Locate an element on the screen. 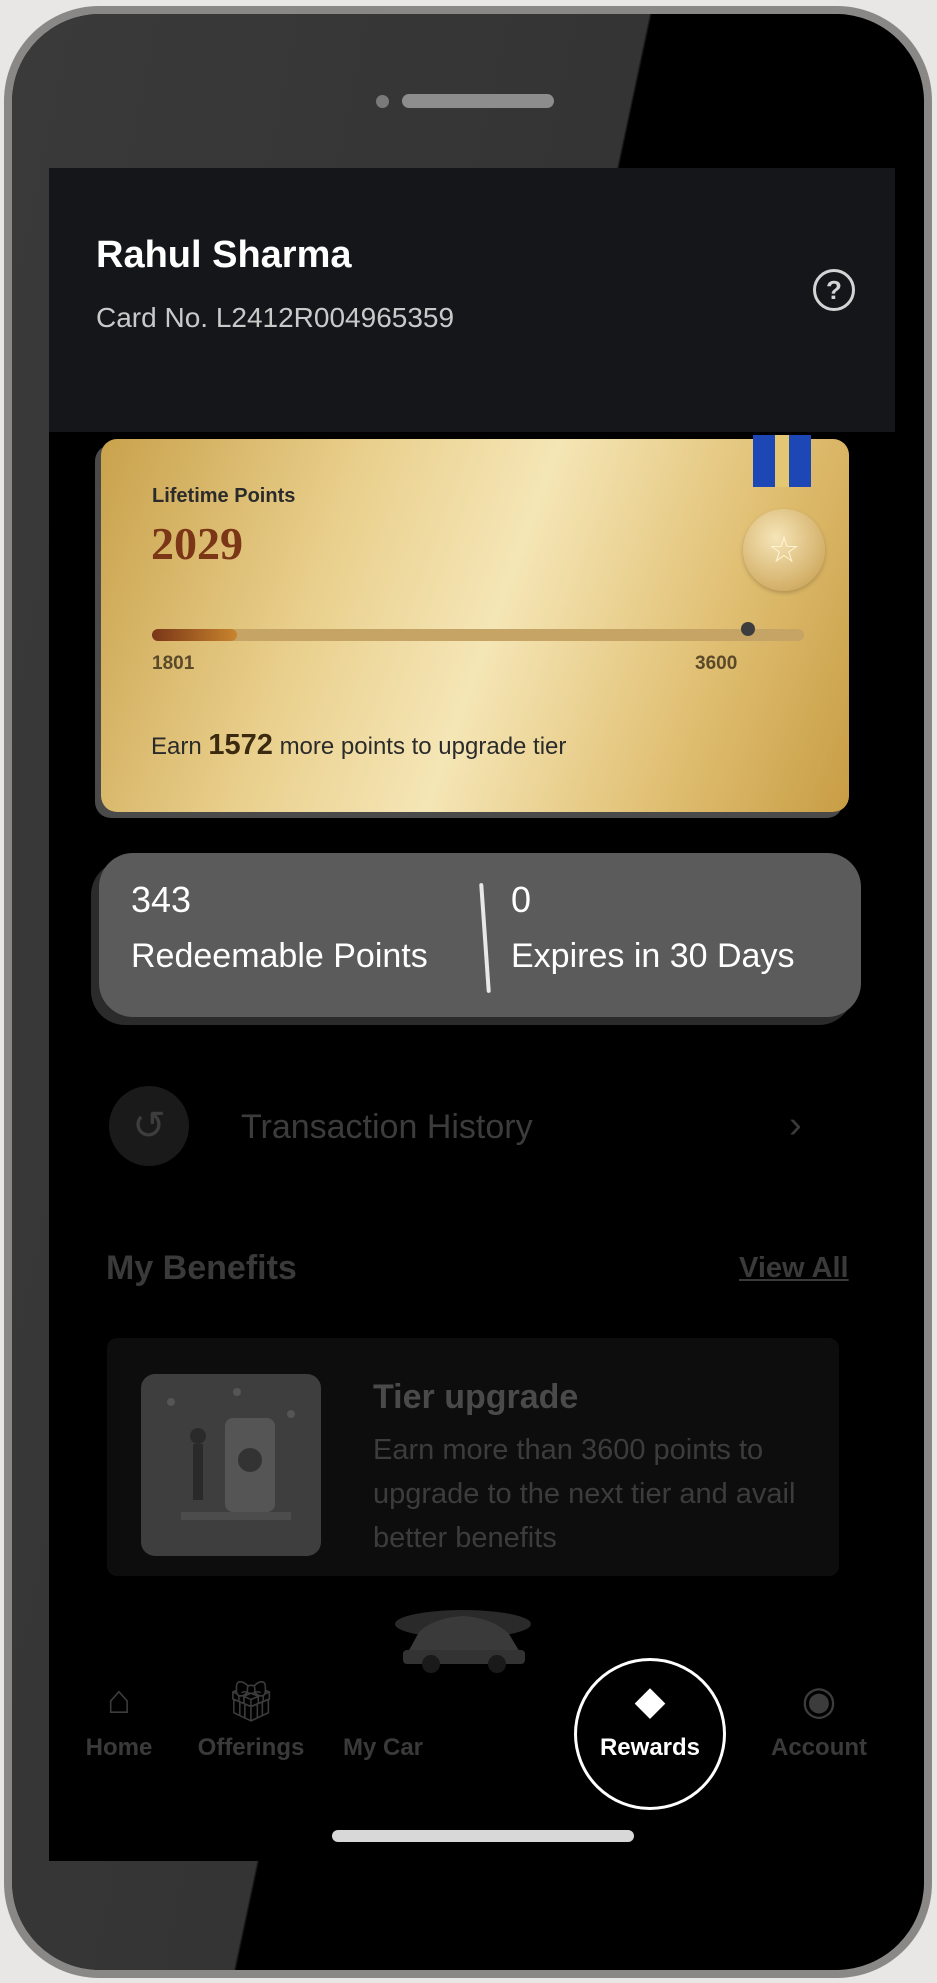 The height and width of the screenshot is (1983, 937). benefit-title: Tier upgrade is located at coordinates (476, 1397).